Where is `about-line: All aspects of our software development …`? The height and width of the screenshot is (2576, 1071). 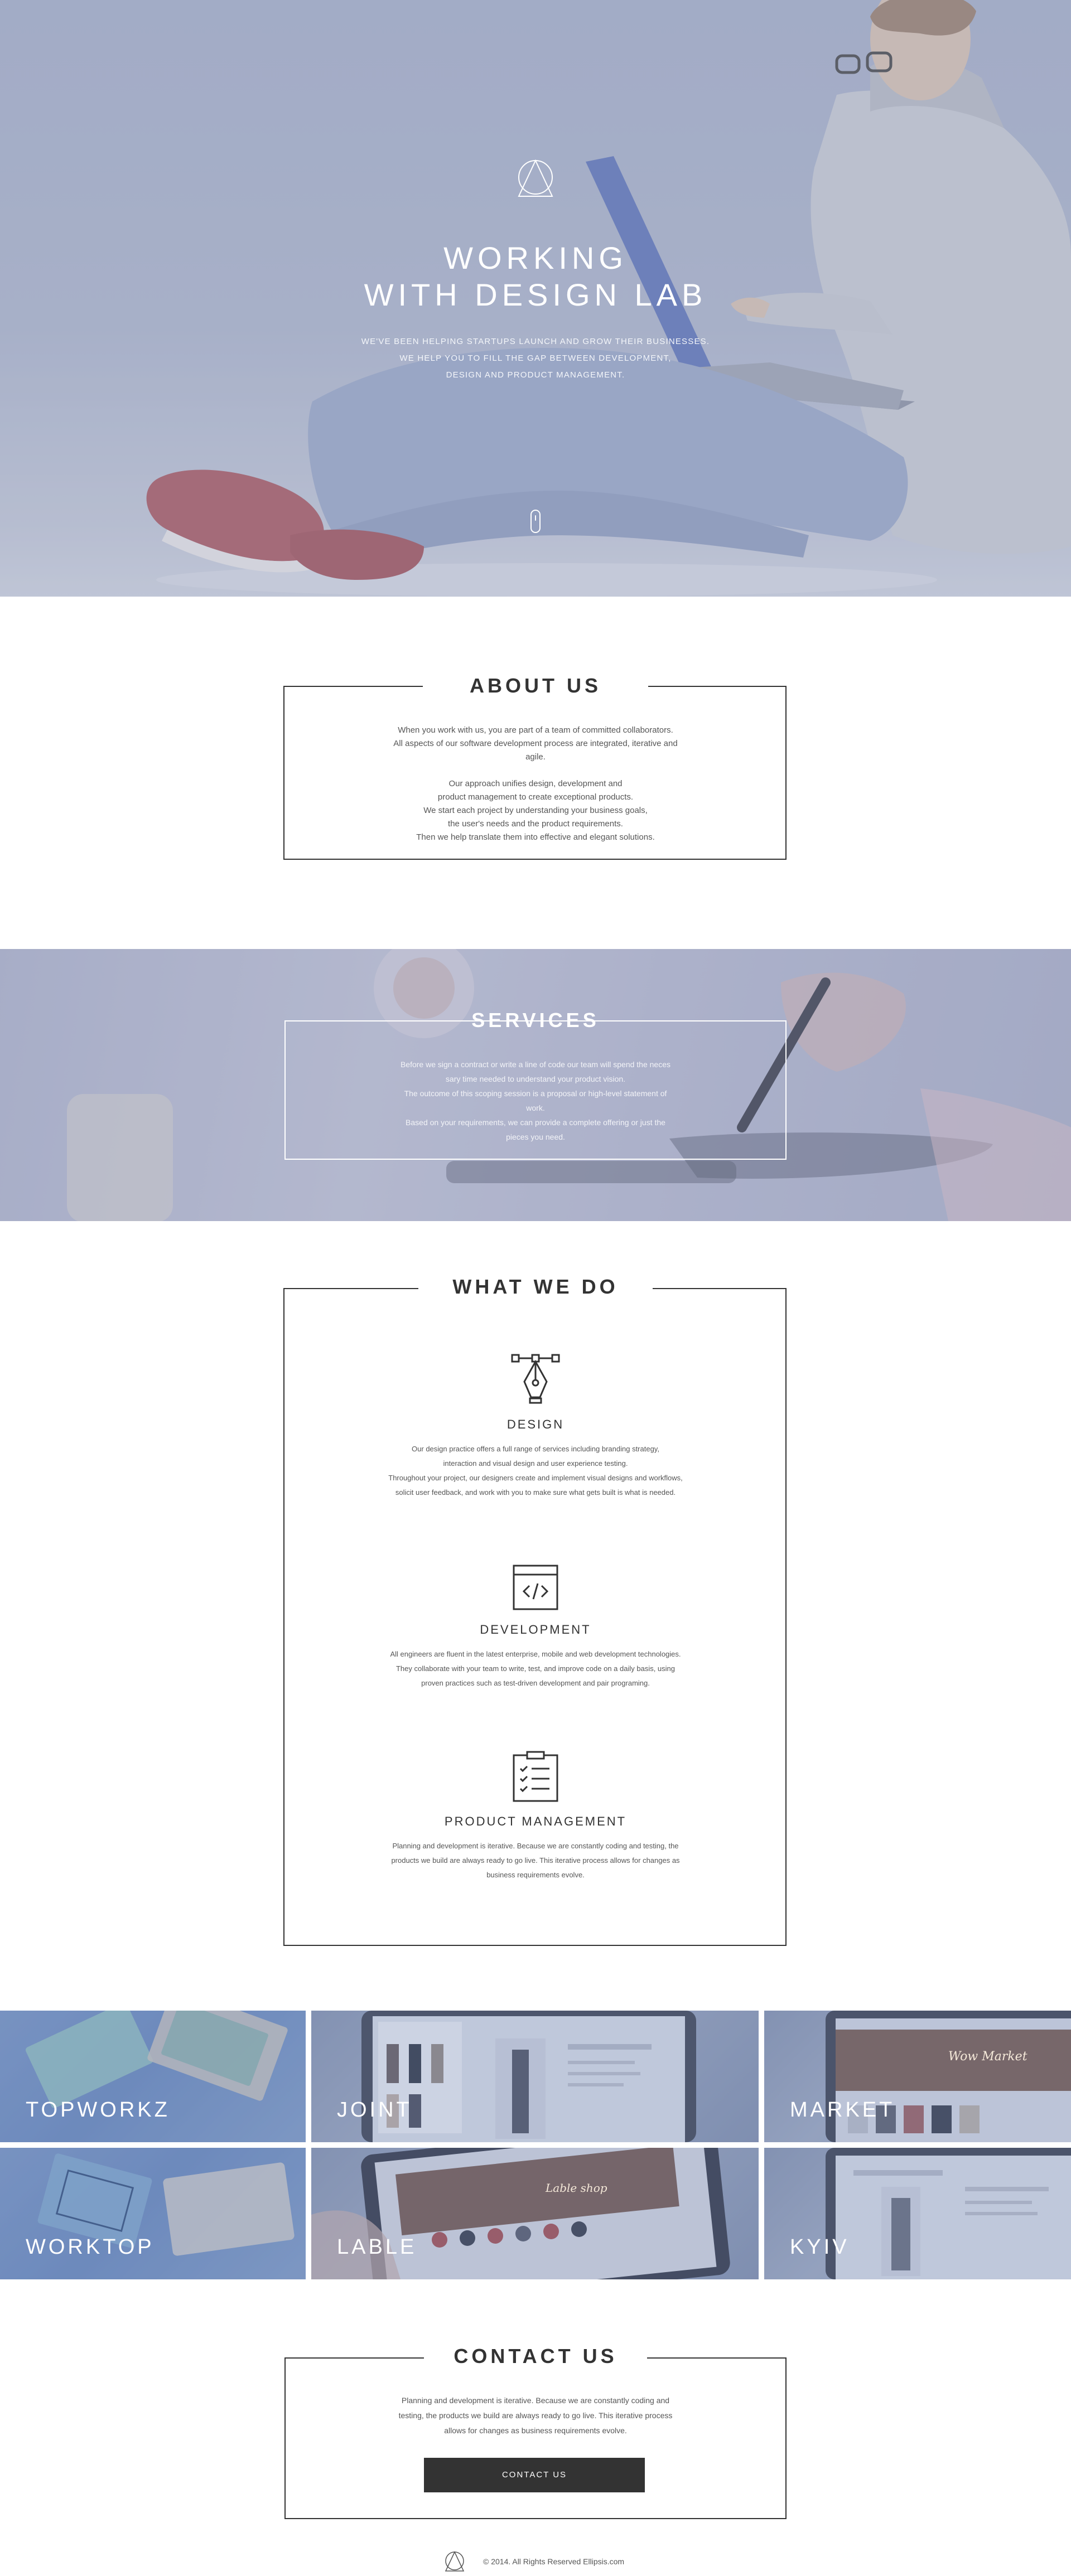
about-line: All aspects of our software development … is located at coordinates (535, 743).